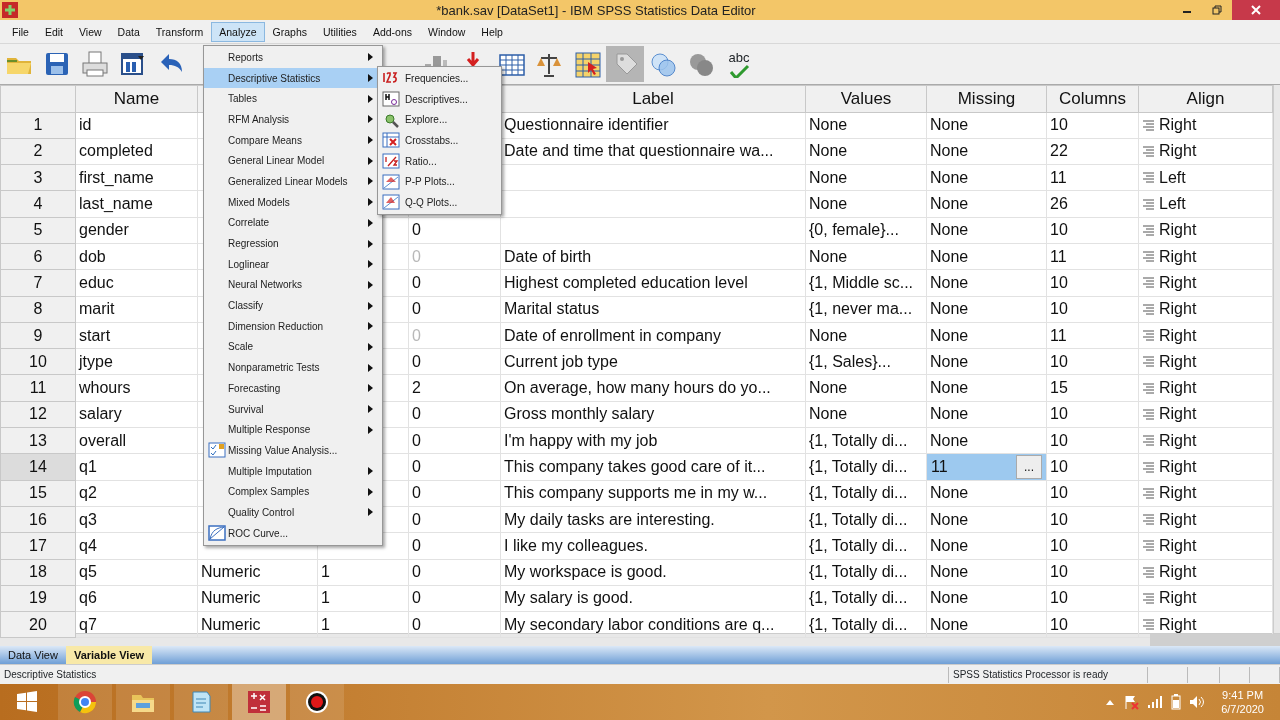 The image size is (1280, 720). I want to click on table-cell: 22, so click(1059, 151).